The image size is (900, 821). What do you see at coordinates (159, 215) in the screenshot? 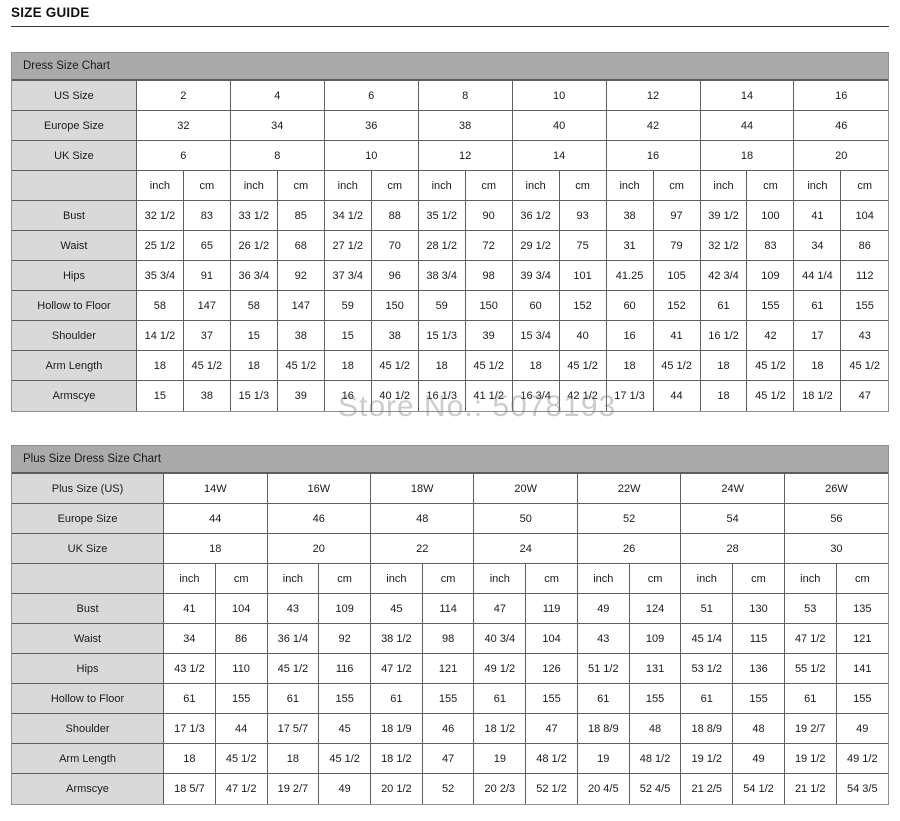
I see `measure-cell: 32 1/2` at bounding box center [159, 215].